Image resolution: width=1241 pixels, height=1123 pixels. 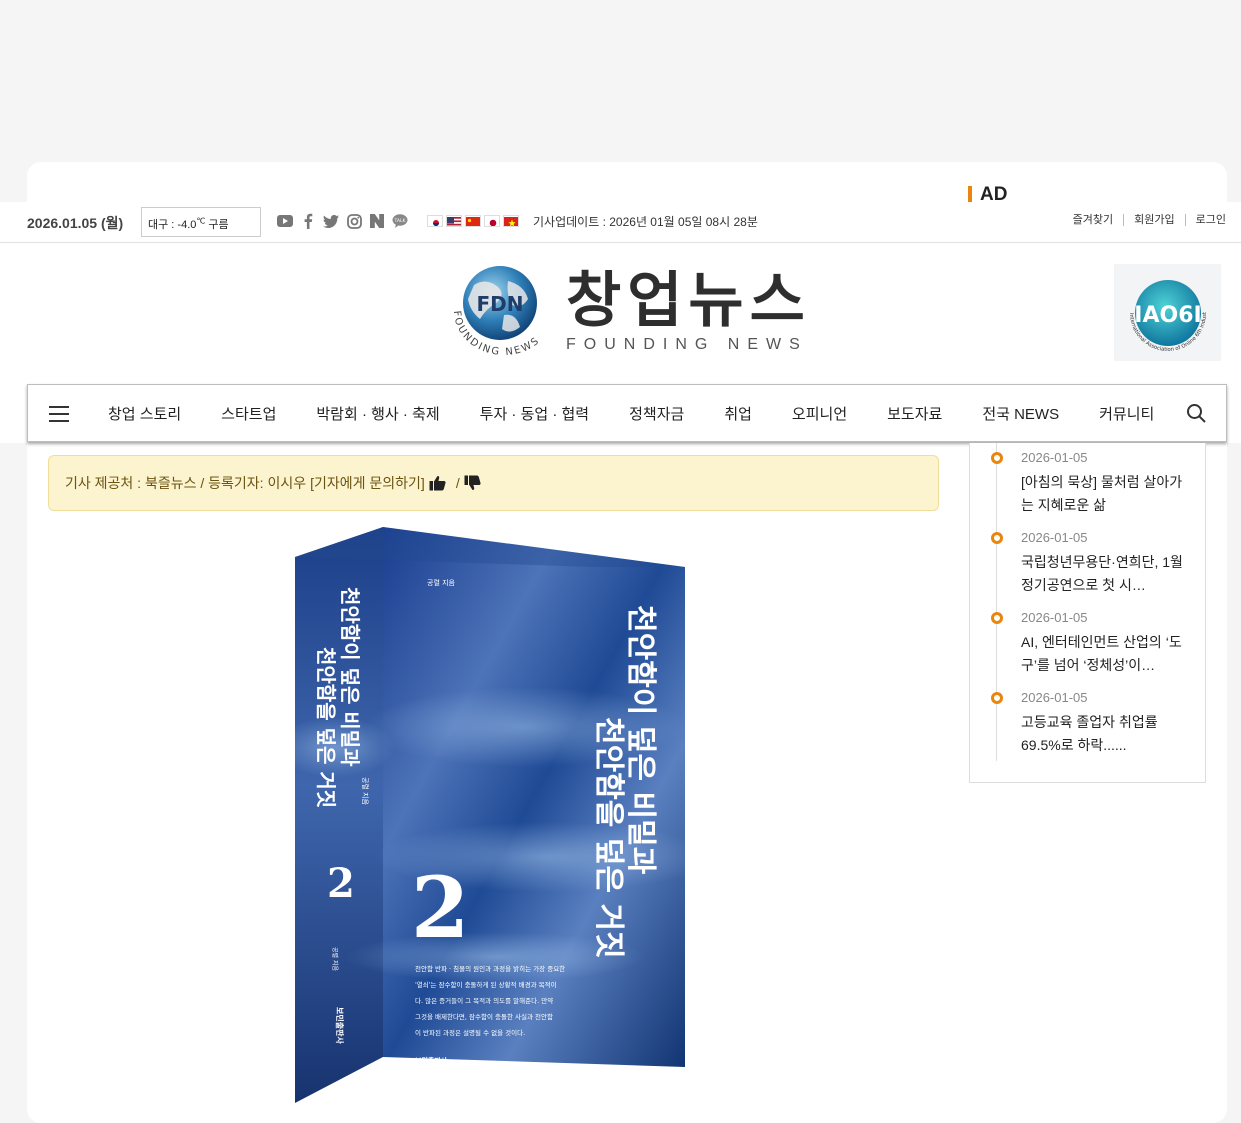 What do you see at coordinates (354, 221) in the screenshot?
I see `instagram-icon` at bounding box center [354, 221].